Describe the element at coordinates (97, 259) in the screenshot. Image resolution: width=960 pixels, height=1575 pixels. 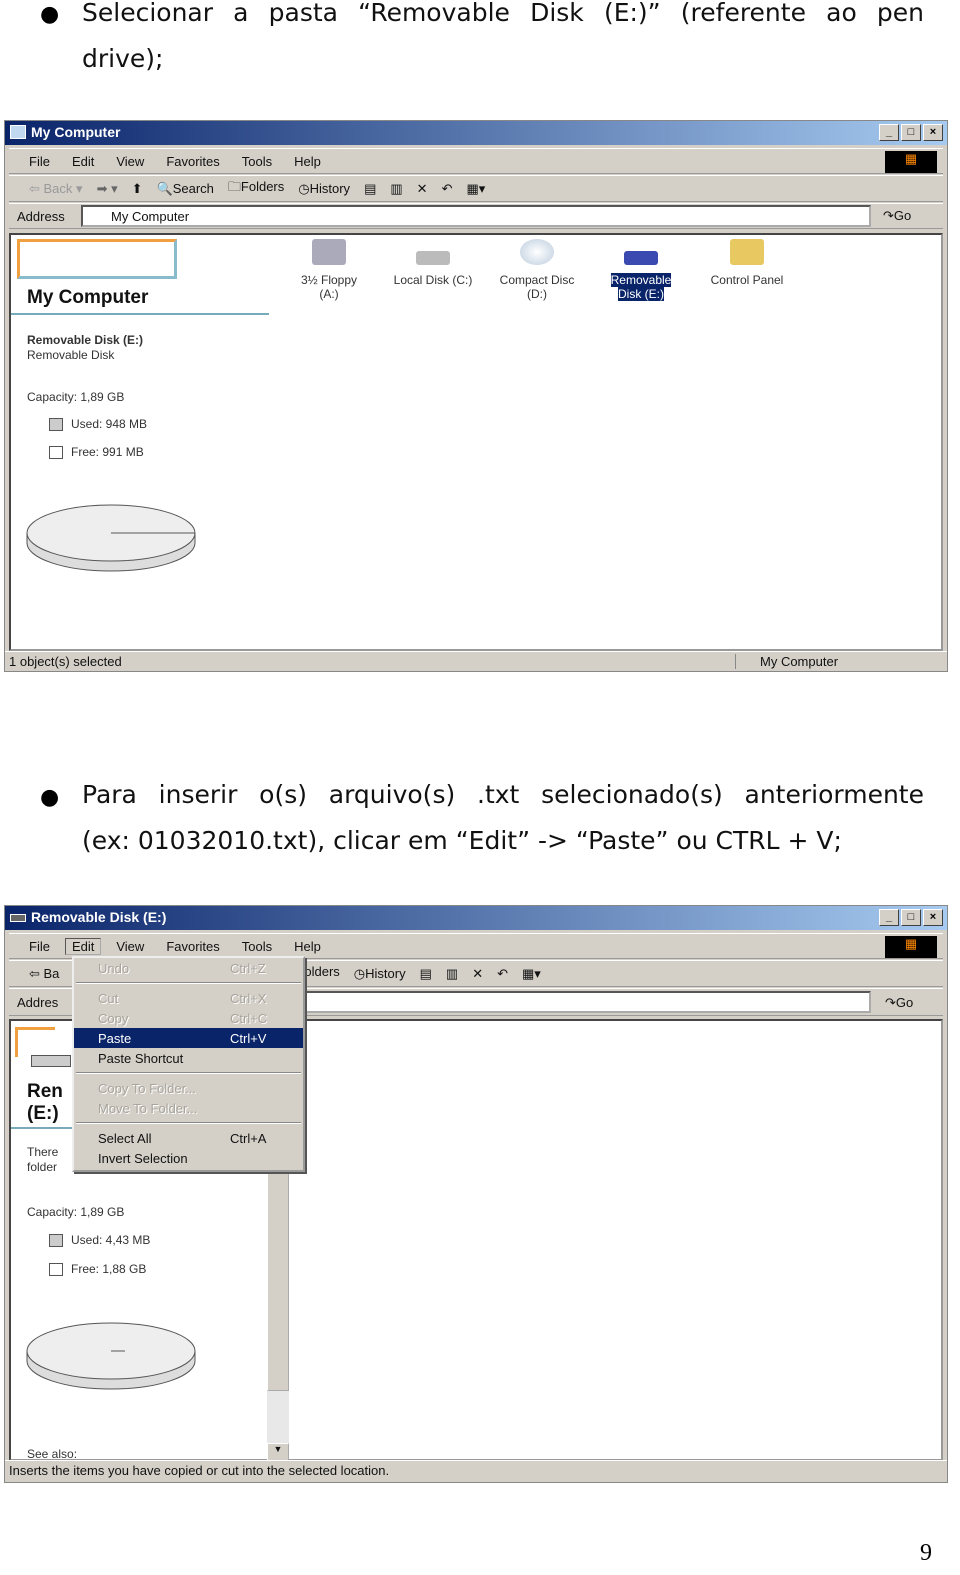
I see `computer-banner-icon` at that location.